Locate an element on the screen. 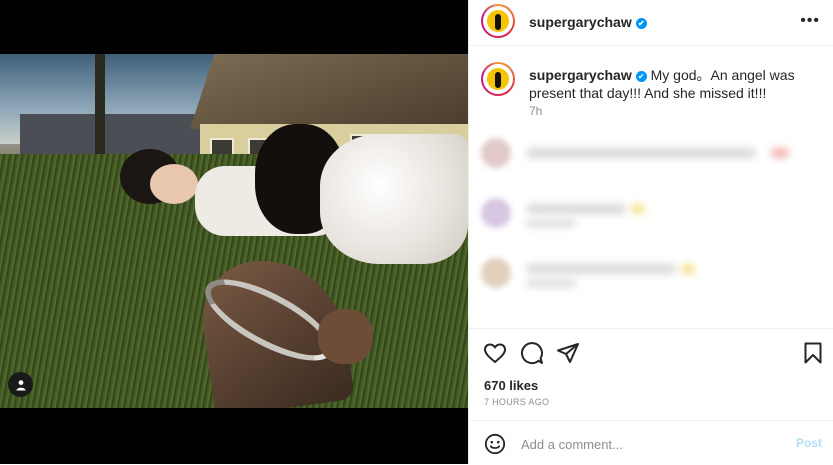 Image resolution: width=833 pixels, height=465 pixels. photo-roof is located at coordinates (329, 91).